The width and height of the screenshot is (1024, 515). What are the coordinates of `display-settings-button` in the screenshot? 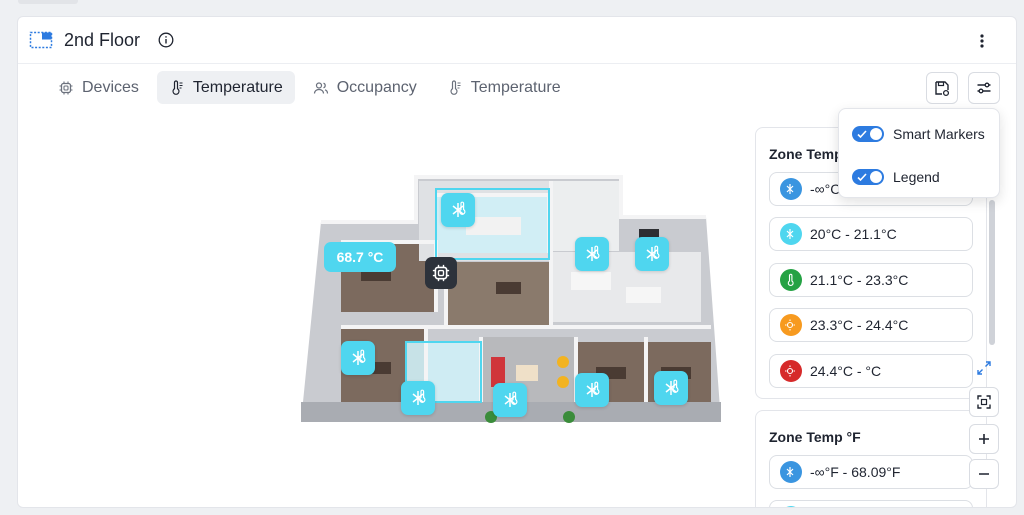 It's located at (984, 88).